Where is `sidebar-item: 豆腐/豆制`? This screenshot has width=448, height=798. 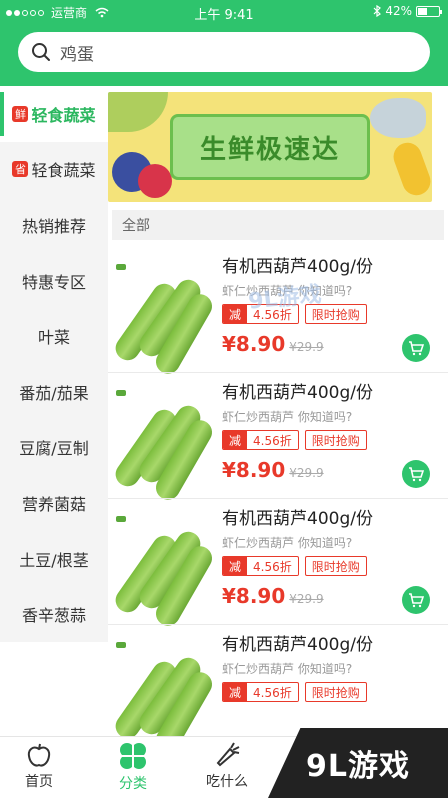 sidebar-item: 豆腐/豆制 is located at coordinates (54, 448).